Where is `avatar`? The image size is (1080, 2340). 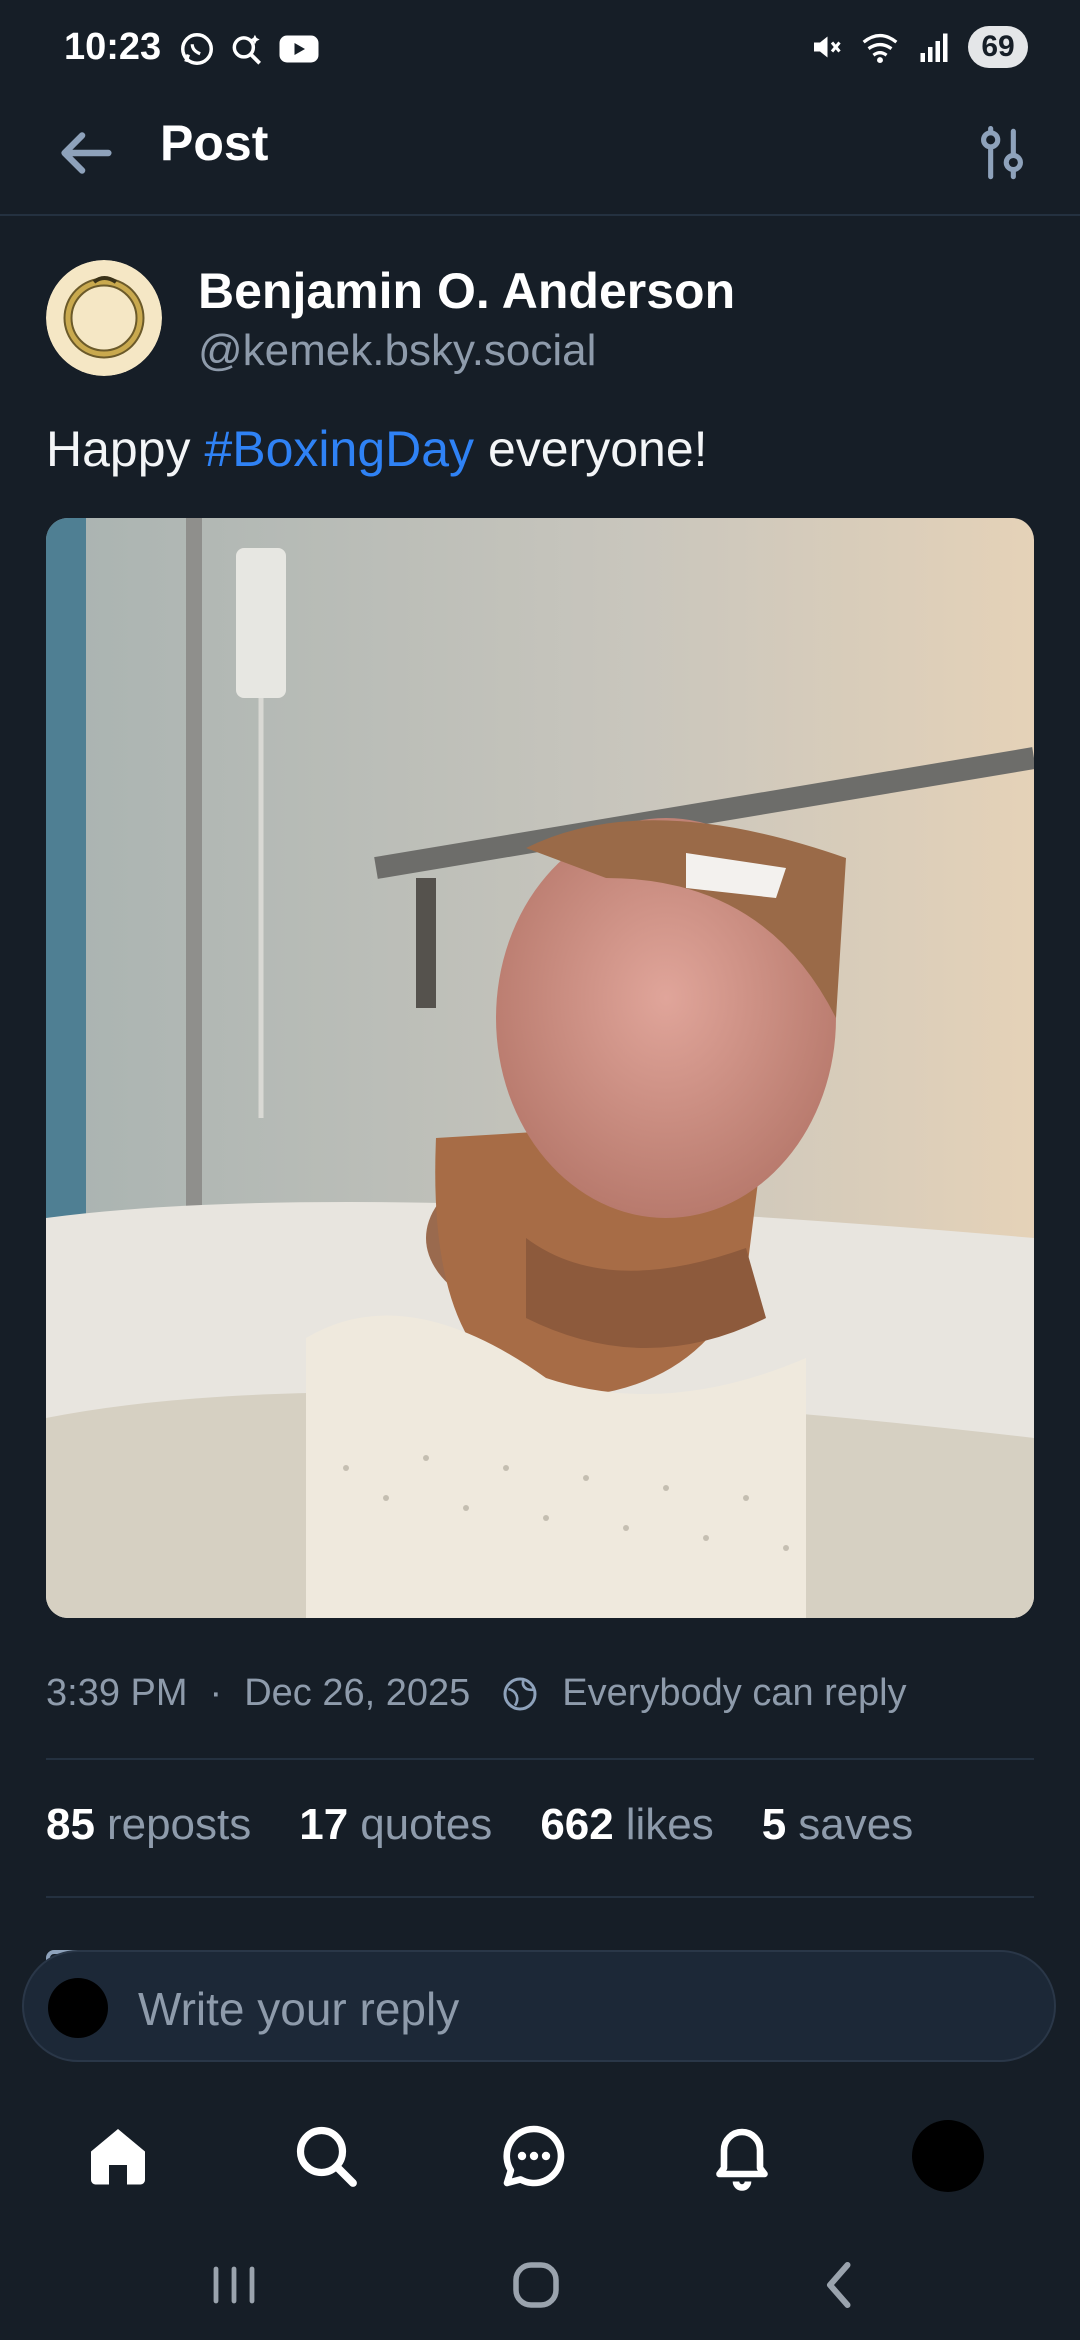 avatar is located at coordinates (78, 2008).